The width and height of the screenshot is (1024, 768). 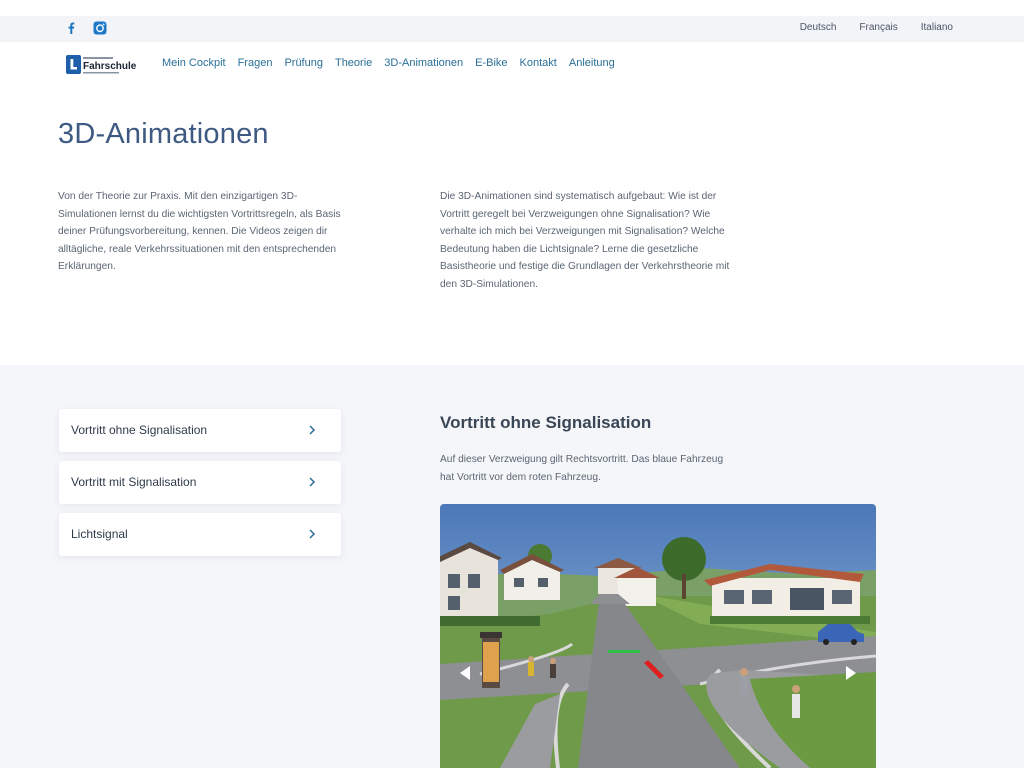 I want to click on topic-label: Vortritt mit Signalisation, so click(x=134, y=482).